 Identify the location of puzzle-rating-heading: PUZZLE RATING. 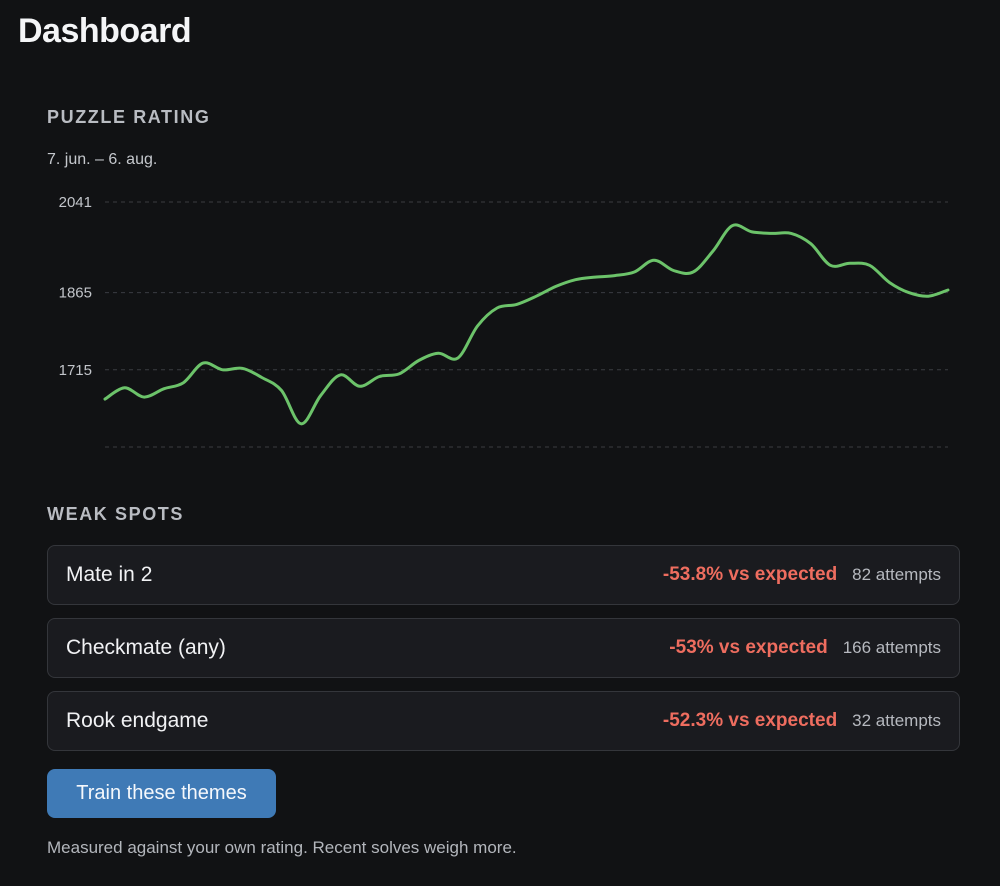
(129, 117).